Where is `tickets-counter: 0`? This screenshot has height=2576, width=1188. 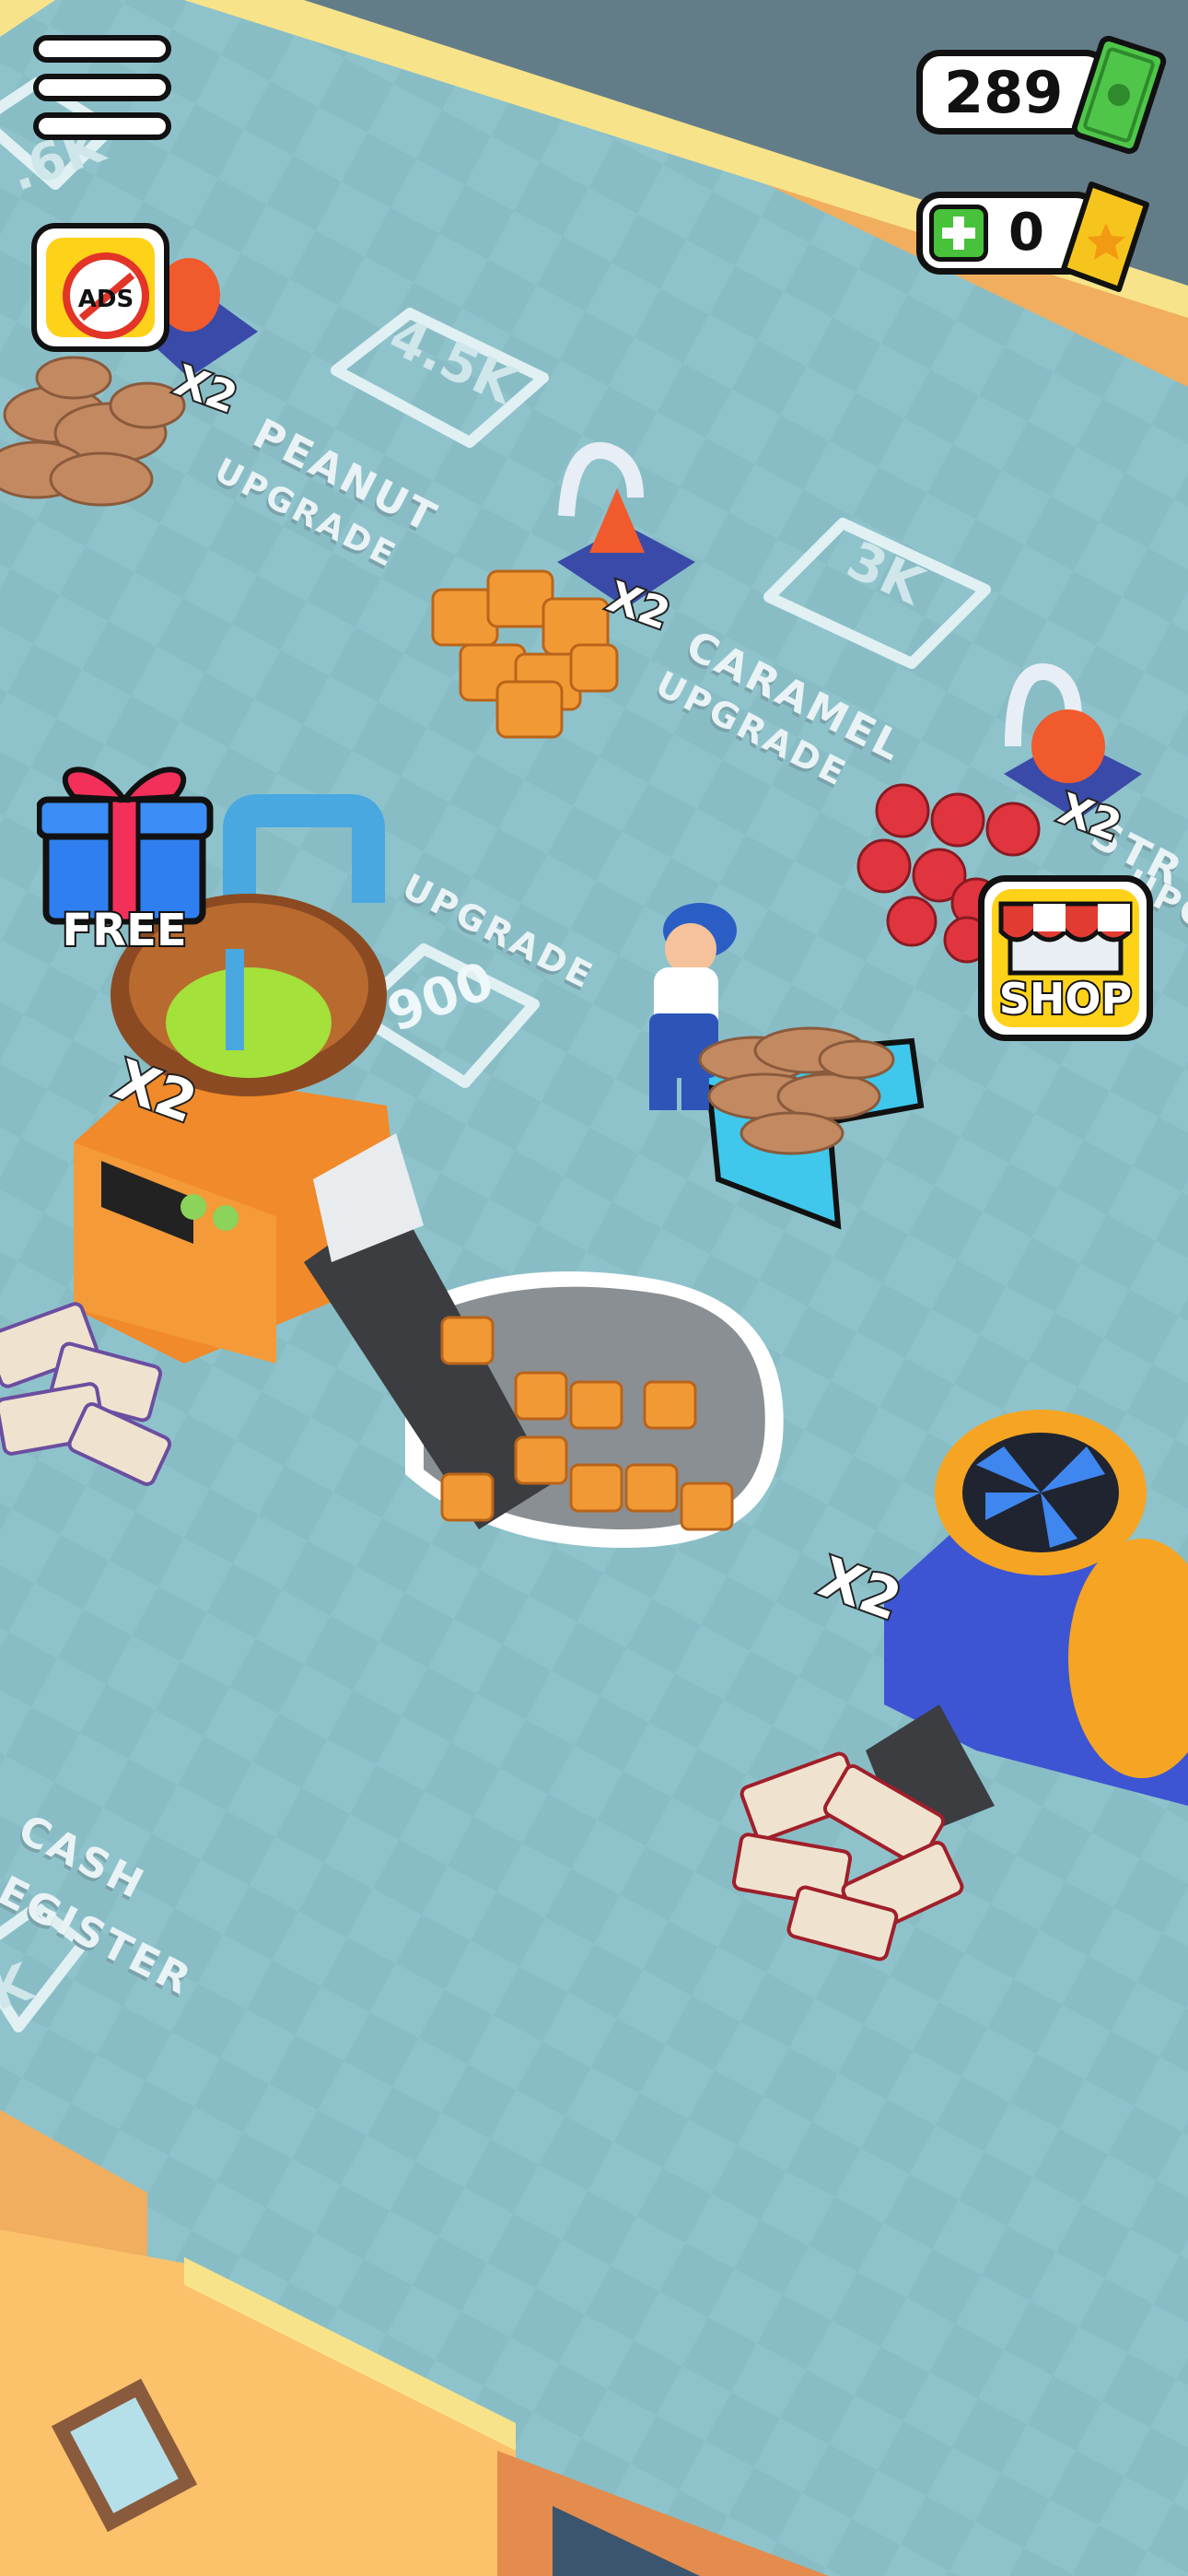 tickets-counter: 0 is located at coordinates (1036, 236).